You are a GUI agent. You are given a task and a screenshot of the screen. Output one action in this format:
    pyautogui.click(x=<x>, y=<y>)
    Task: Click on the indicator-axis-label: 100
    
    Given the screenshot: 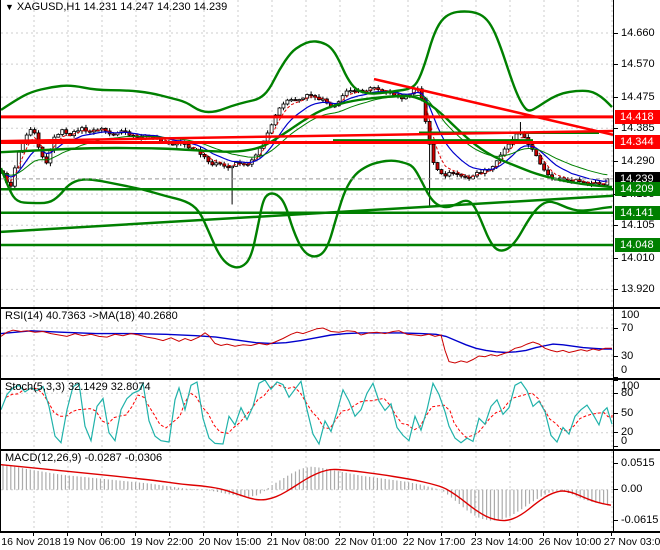 What is the action you would take?
    pyautogui.click(x=630, y=314)
    